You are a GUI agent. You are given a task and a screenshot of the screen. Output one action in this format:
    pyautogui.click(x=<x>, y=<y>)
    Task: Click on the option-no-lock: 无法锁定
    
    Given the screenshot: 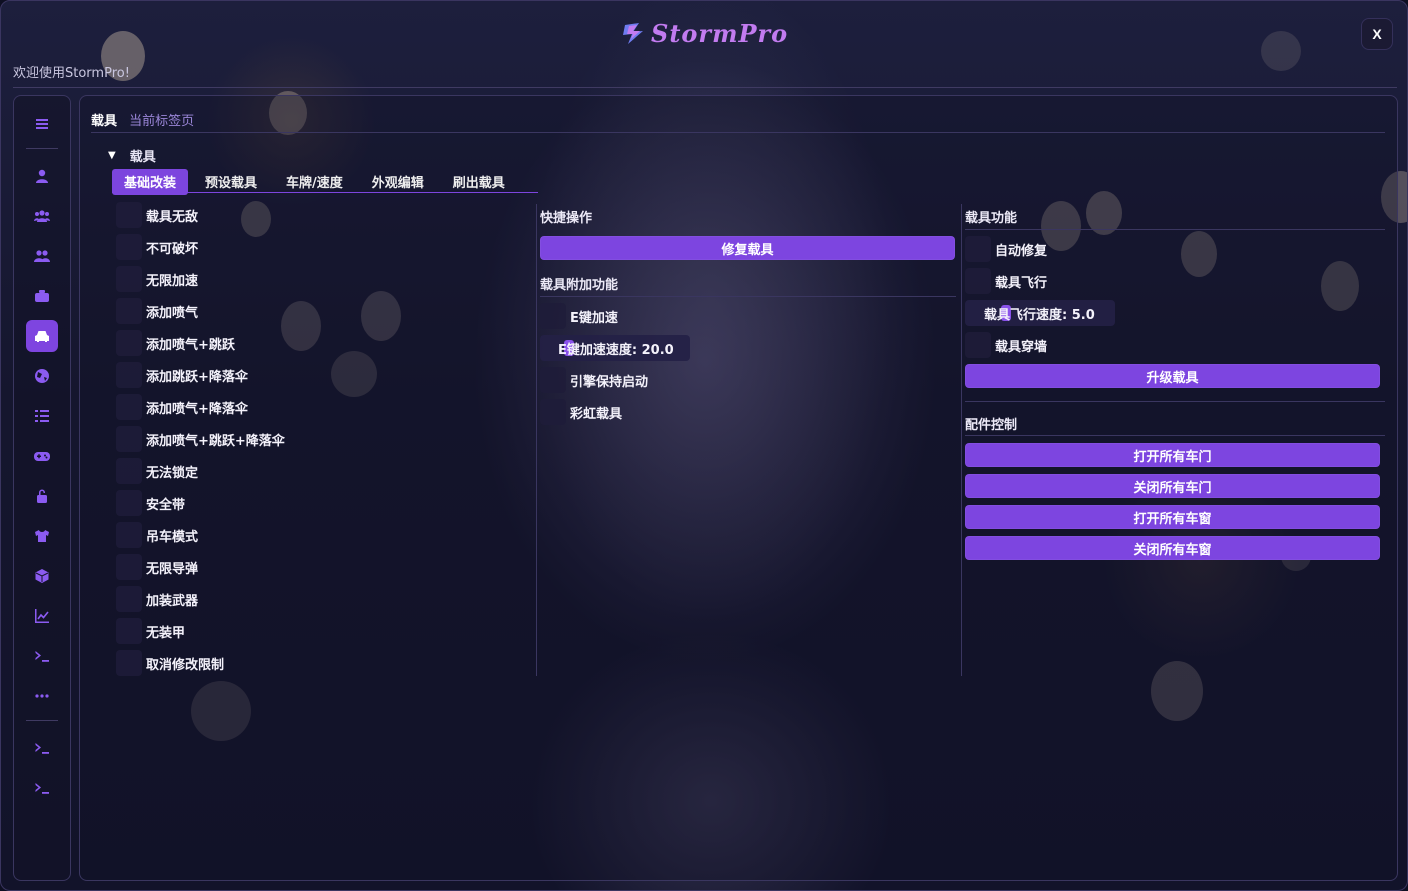 What is the action you would take?
    pyautogui.click(x=157, y=471)
    